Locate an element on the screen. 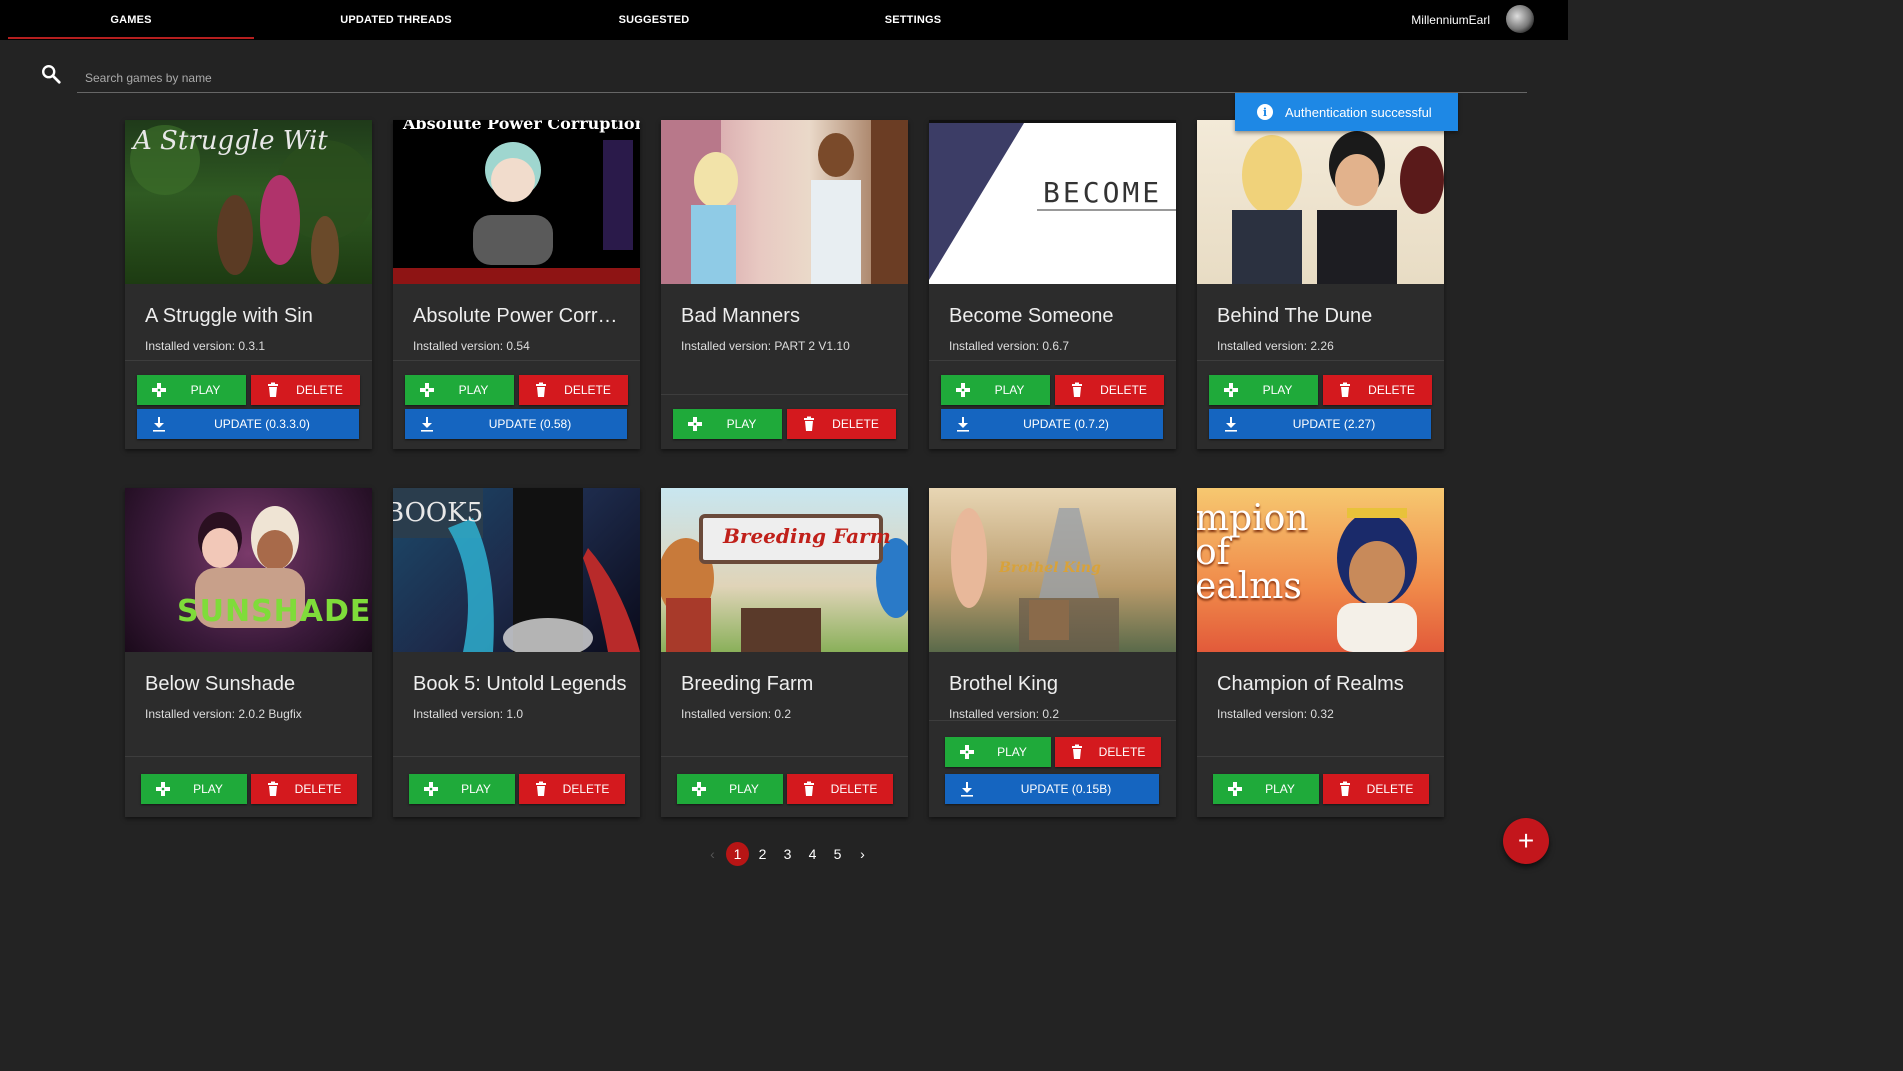 Image resolution: width=1903 pixels, height=1071 pixels. page-button-4: 4 is located at coordinates (812, 854).